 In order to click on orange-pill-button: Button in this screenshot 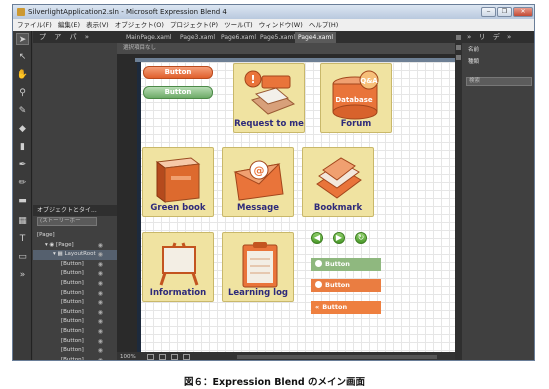, I will do `click(178, 72)`.